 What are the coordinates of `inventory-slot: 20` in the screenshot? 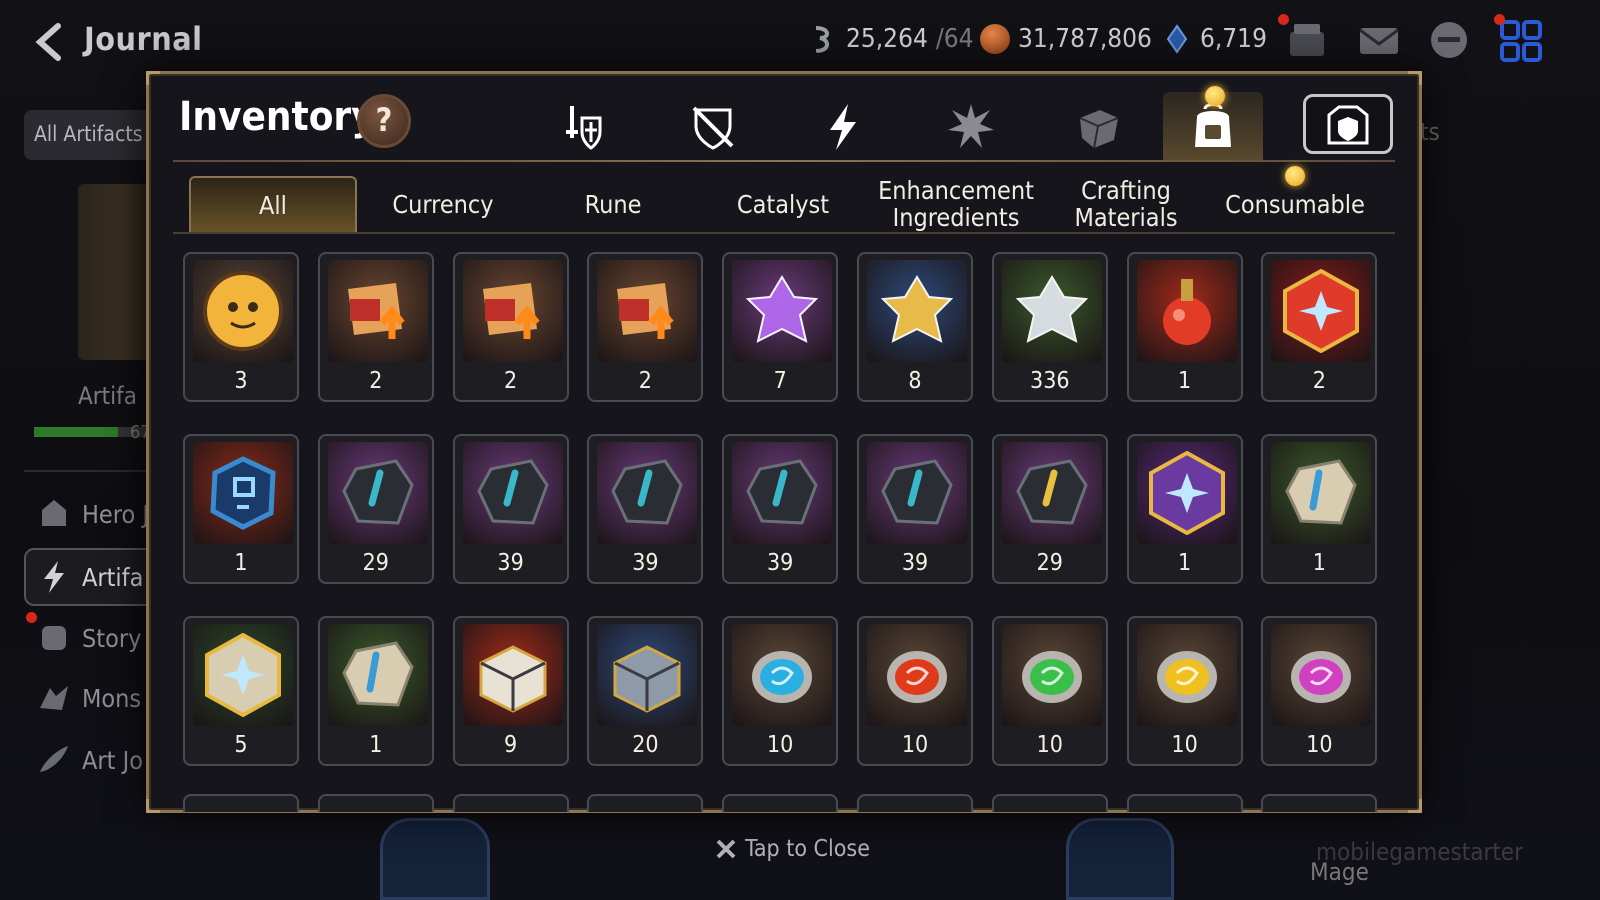 It's located at (645, 691).